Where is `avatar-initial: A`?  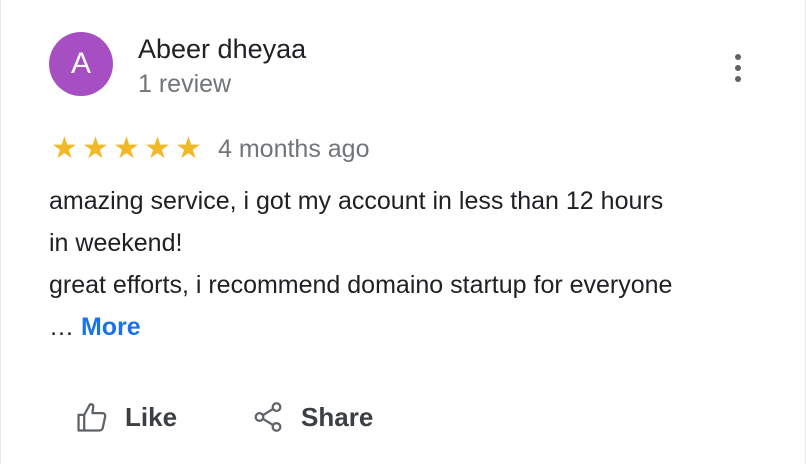
avatar-initial: A is located at coordinates (80, 63).